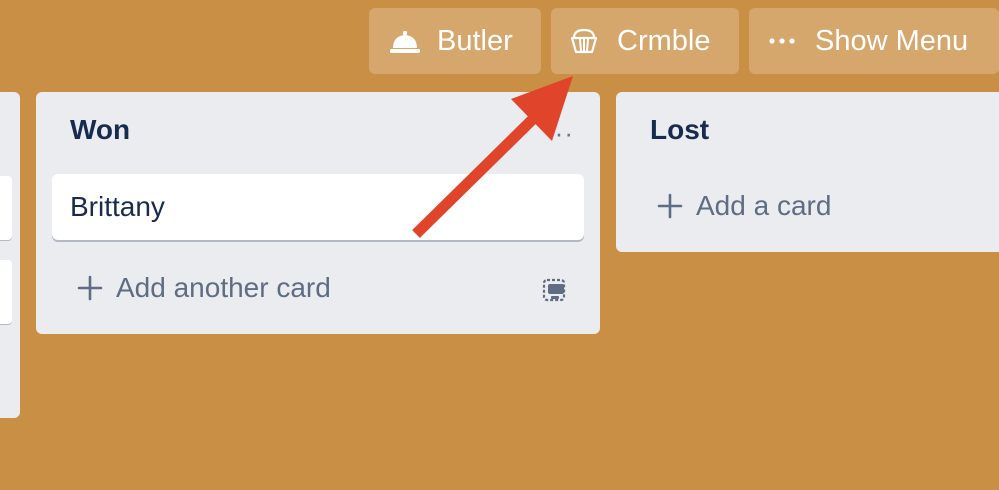  I want to click on add-a-card-button: Add a card, so click(743, 206).